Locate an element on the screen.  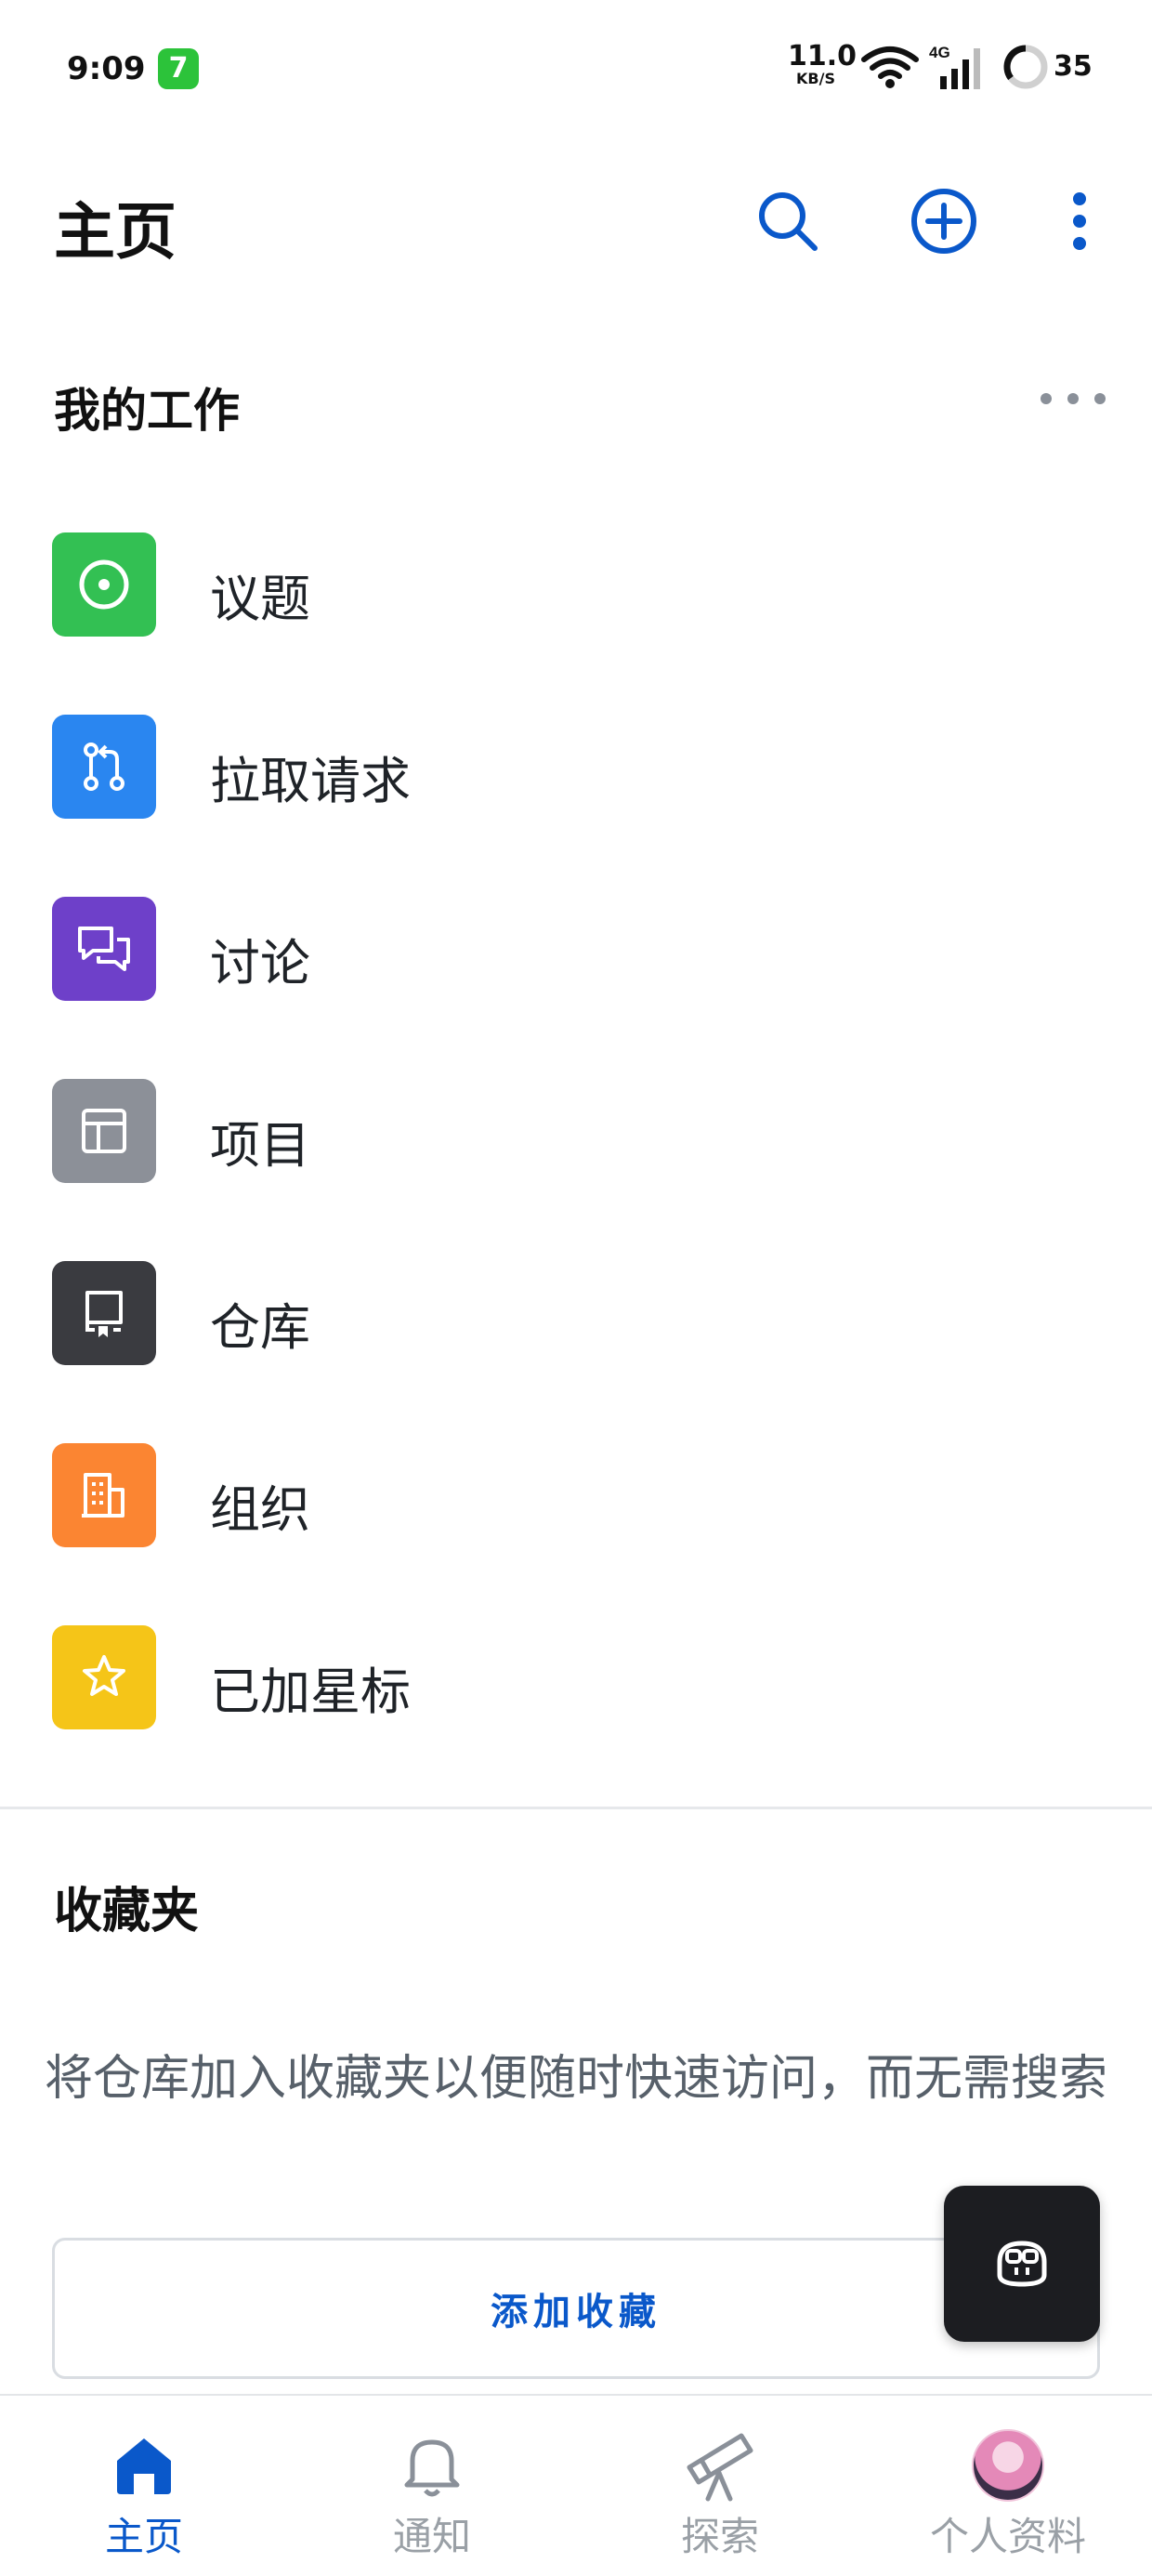
work-item-label: 仓库 is located at coordinates (260, 1327).